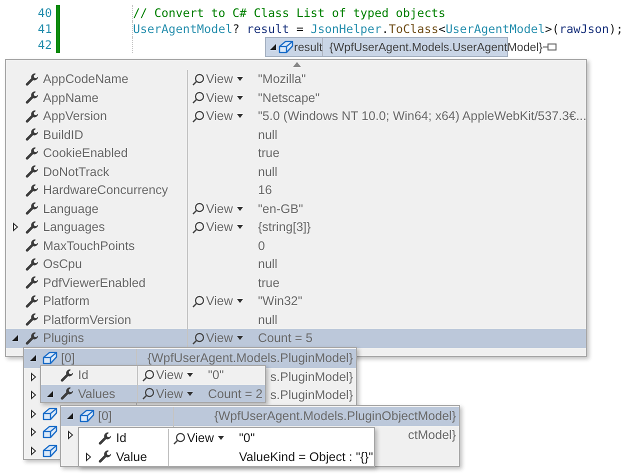 The height and width of the screenshot is (476, 640). I want to click on tree-row: DoNotTrack null, so click(296, 171).